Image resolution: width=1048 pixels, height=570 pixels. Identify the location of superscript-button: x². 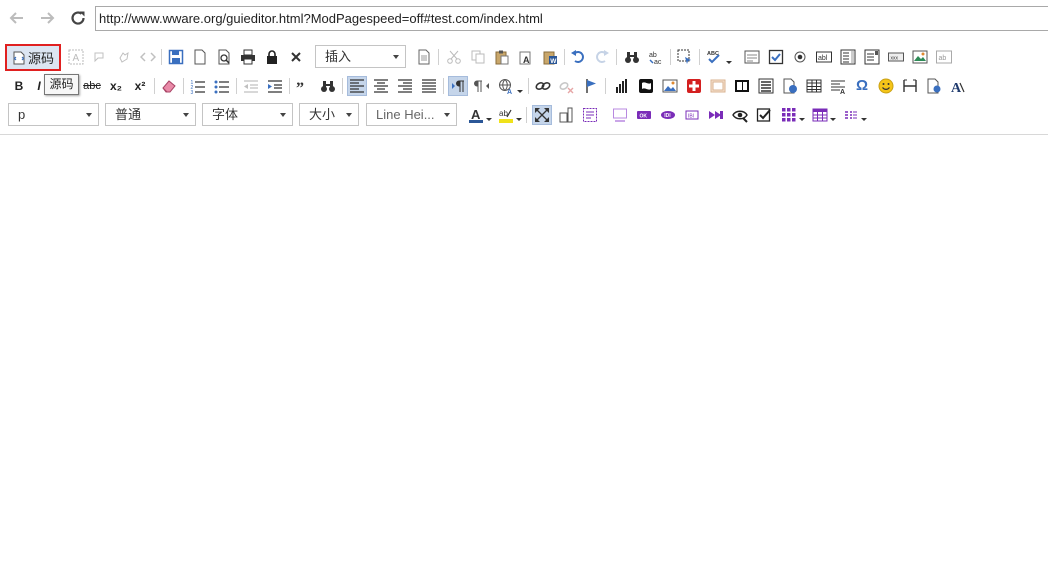
(140, 86).